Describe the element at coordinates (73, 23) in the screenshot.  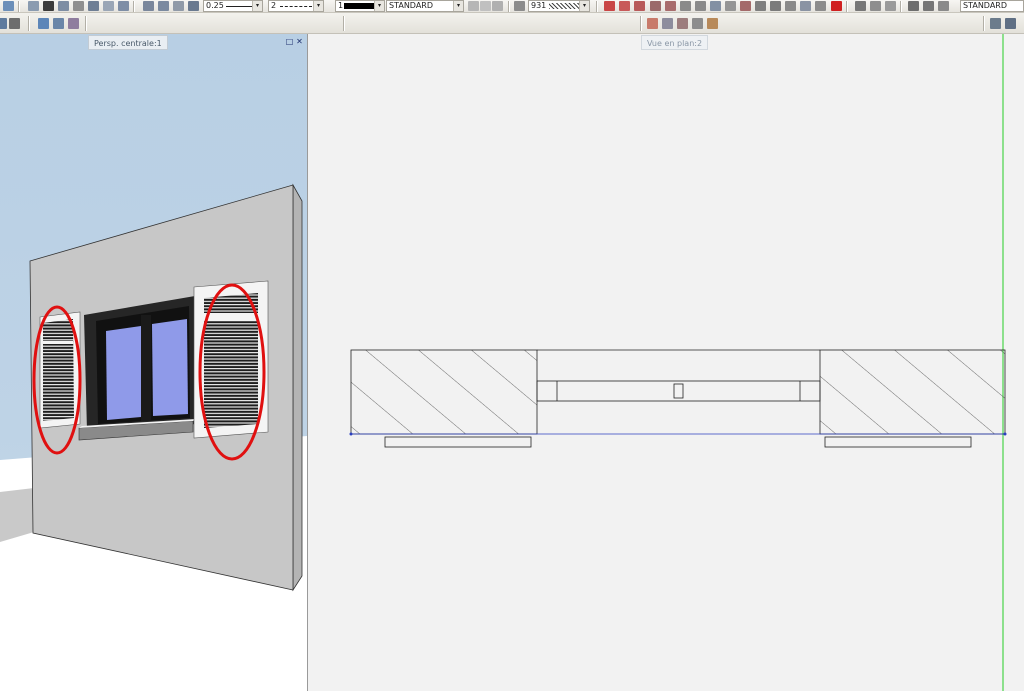
I see `properties-icon` at that location.